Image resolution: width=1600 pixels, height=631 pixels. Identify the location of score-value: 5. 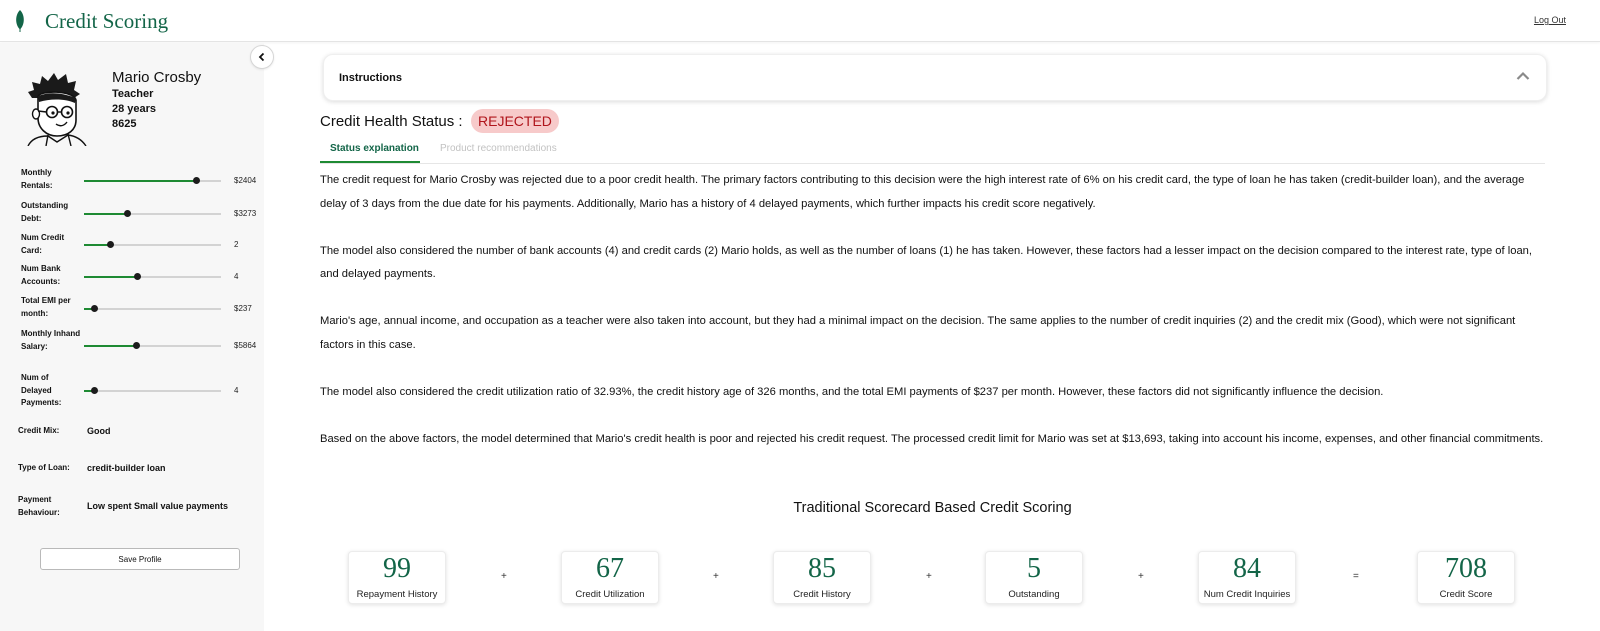
(1034, 568).